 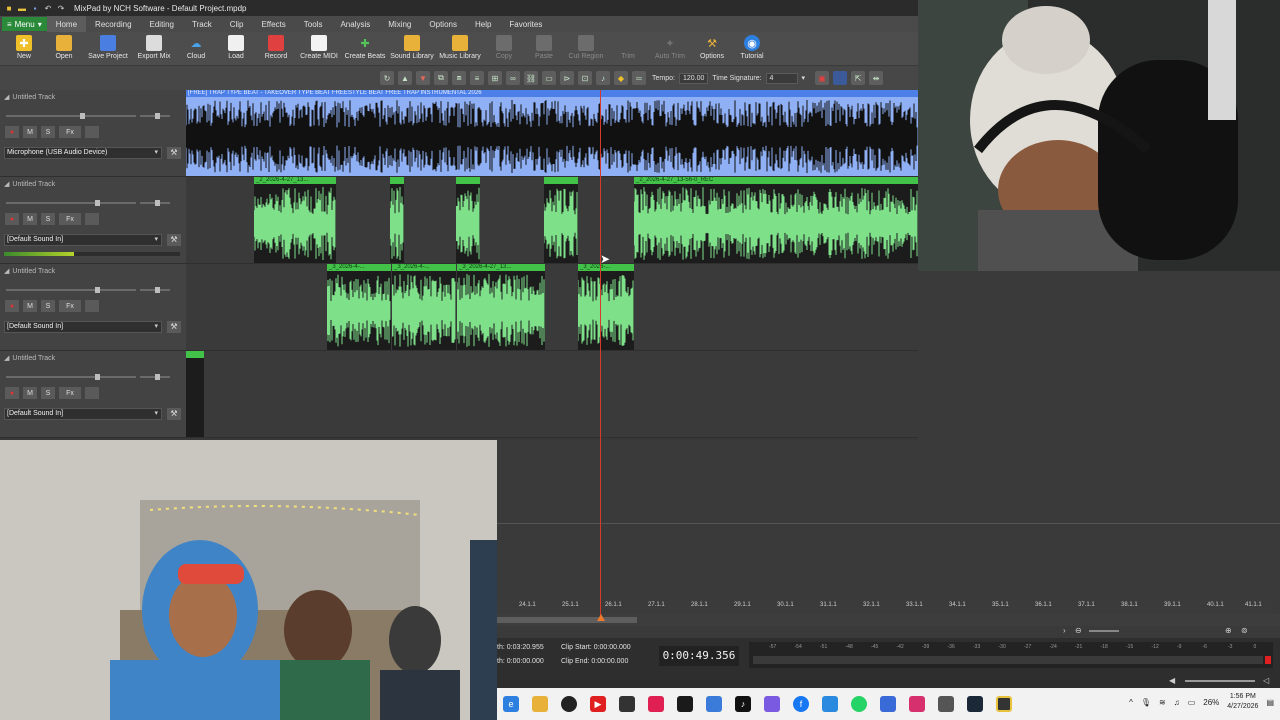 What do you see at coordinates (108, 49) in the screenshot?
I see `save-project-button: Save Project` at bounding box center [108, 49].